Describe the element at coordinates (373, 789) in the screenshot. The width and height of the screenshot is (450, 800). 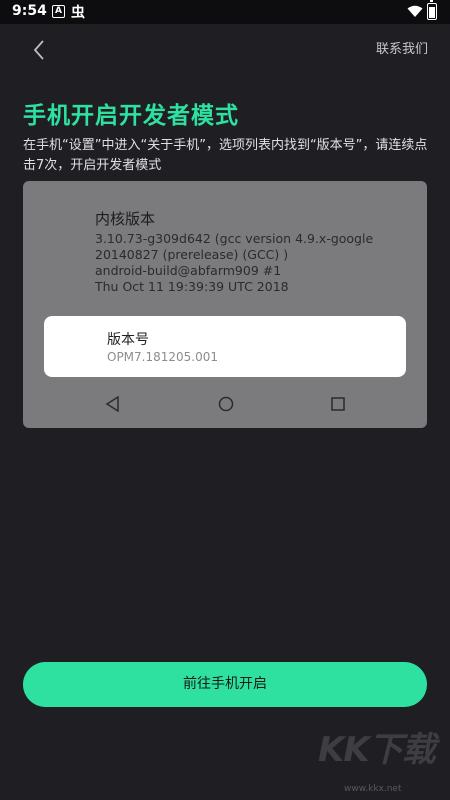
I see `watermark-url: www.kkx.net` at that location.